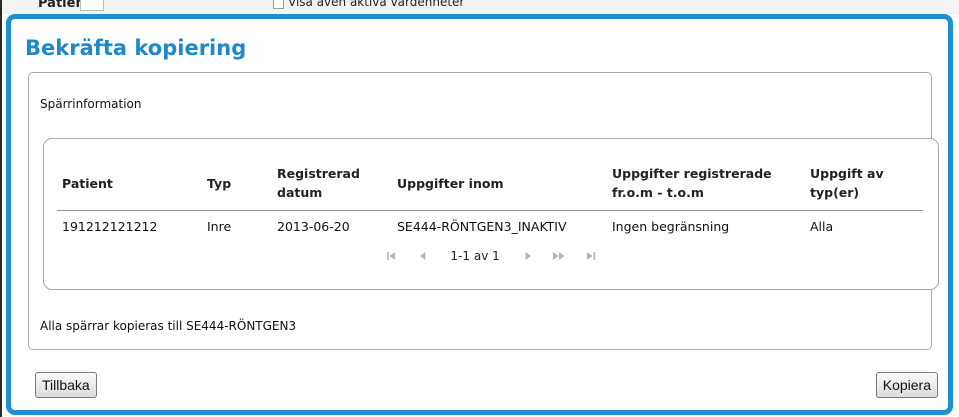  I want to click on first-page-icon, so click(391, 256).